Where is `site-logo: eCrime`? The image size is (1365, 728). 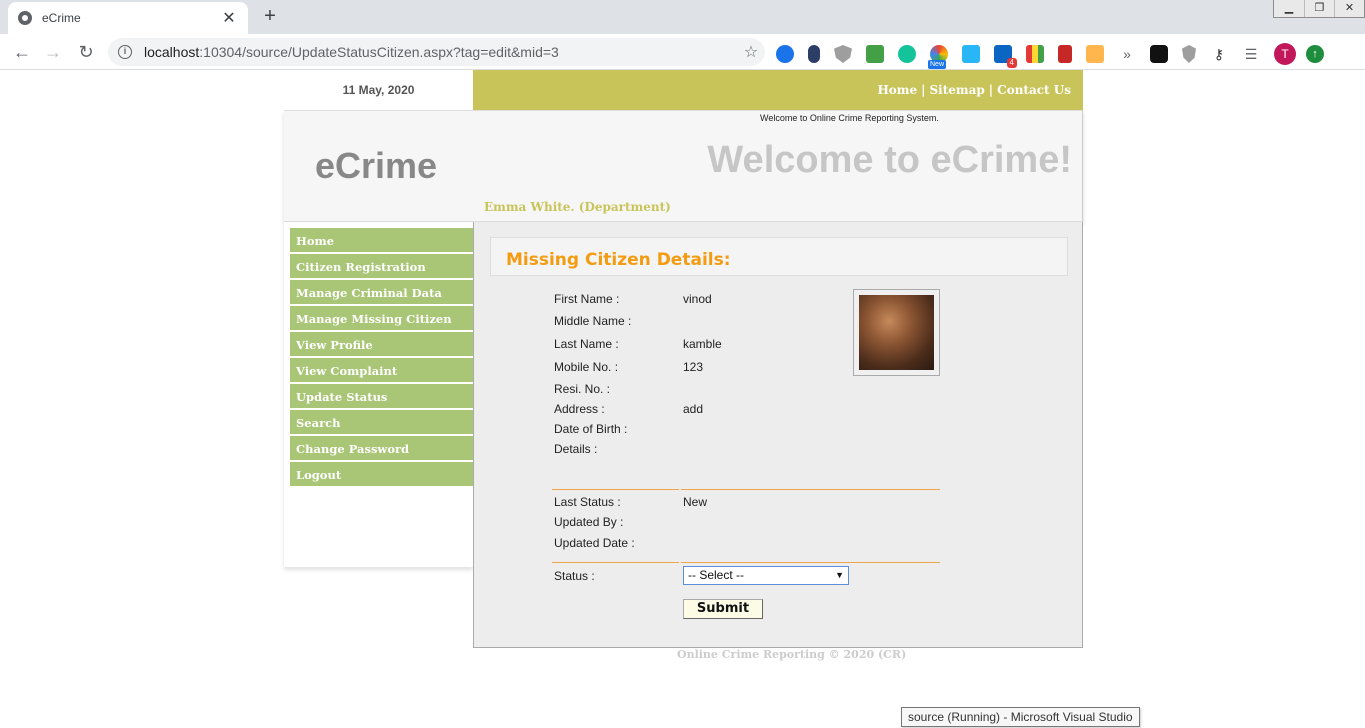 site-logo: eCrime is located at coordinates (376, 165).